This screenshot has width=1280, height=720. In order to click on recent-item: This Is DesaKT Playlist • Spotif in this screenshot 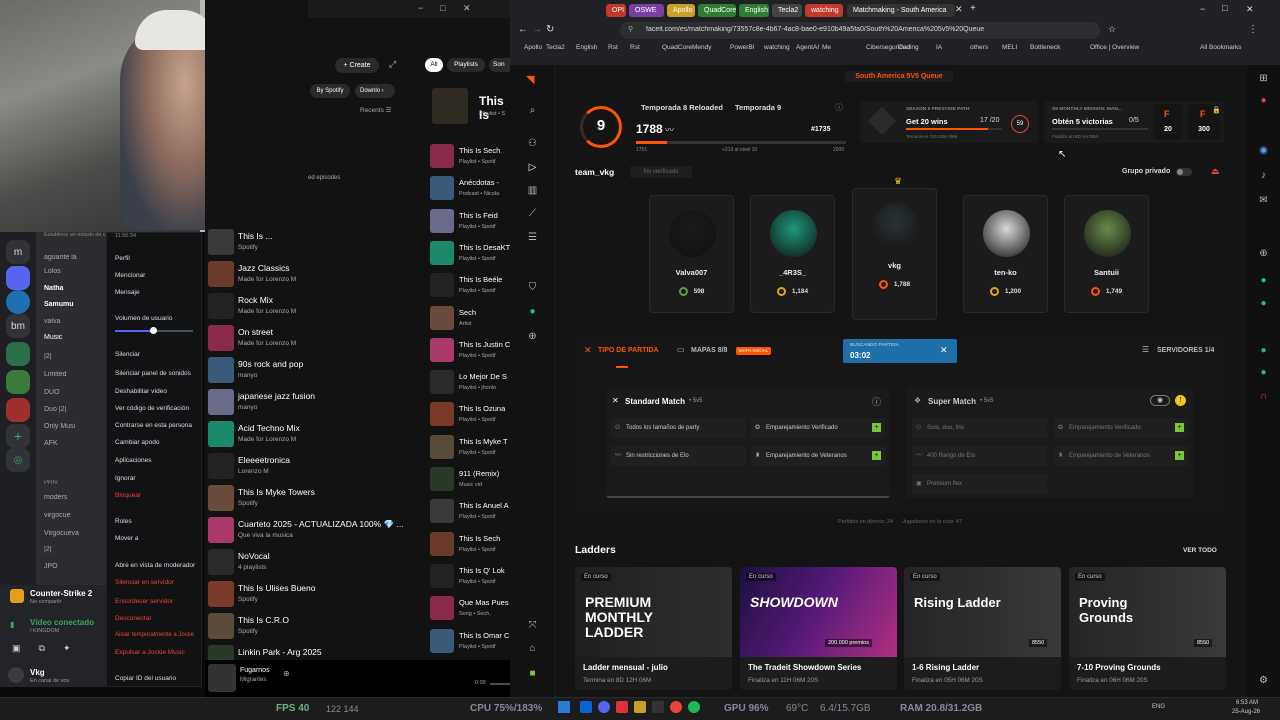, I will do `click(468, 255)`.